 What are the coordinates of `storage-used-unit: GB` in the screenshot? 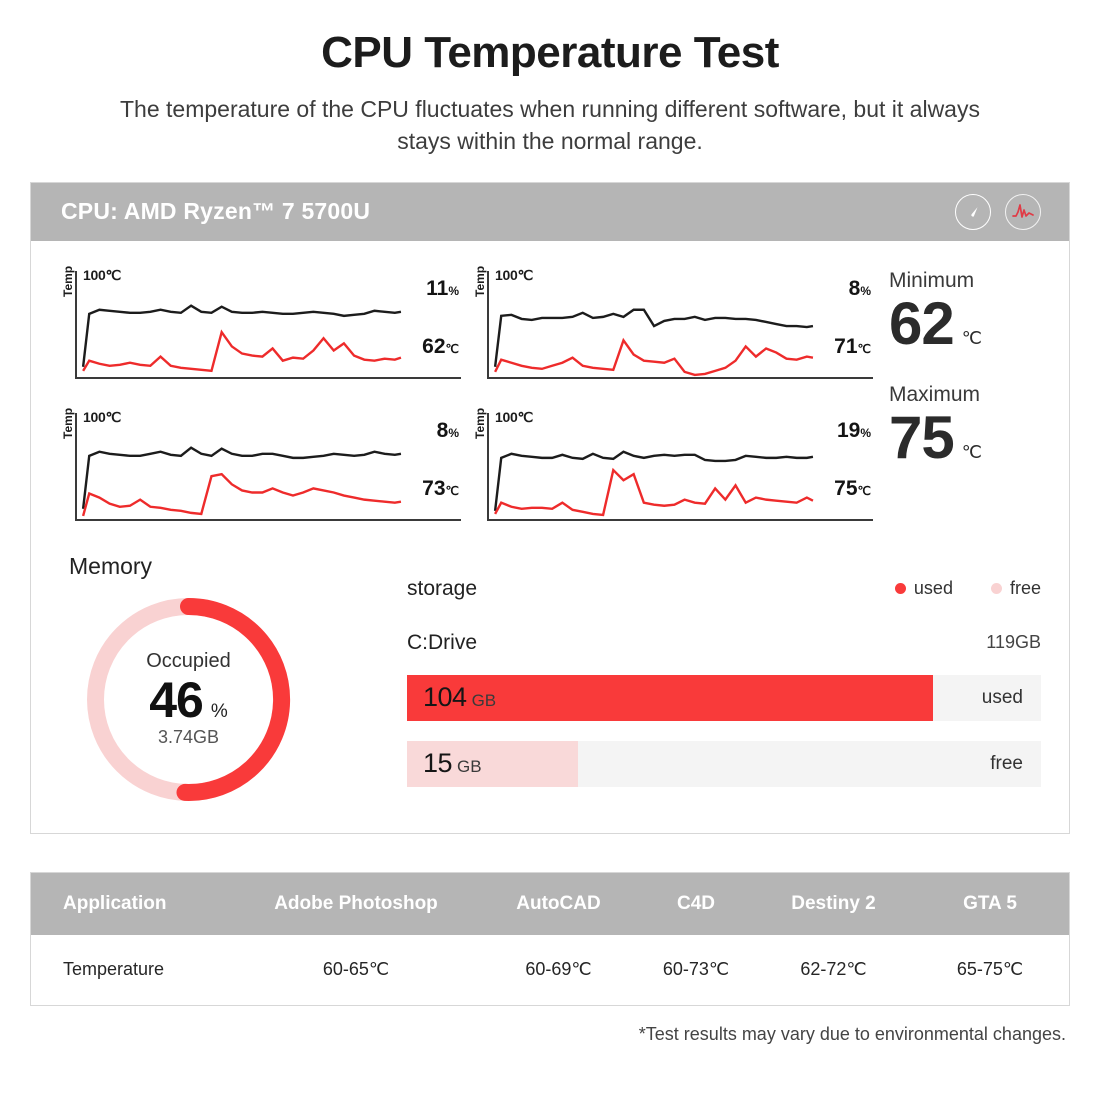 It's located at (484, 701).